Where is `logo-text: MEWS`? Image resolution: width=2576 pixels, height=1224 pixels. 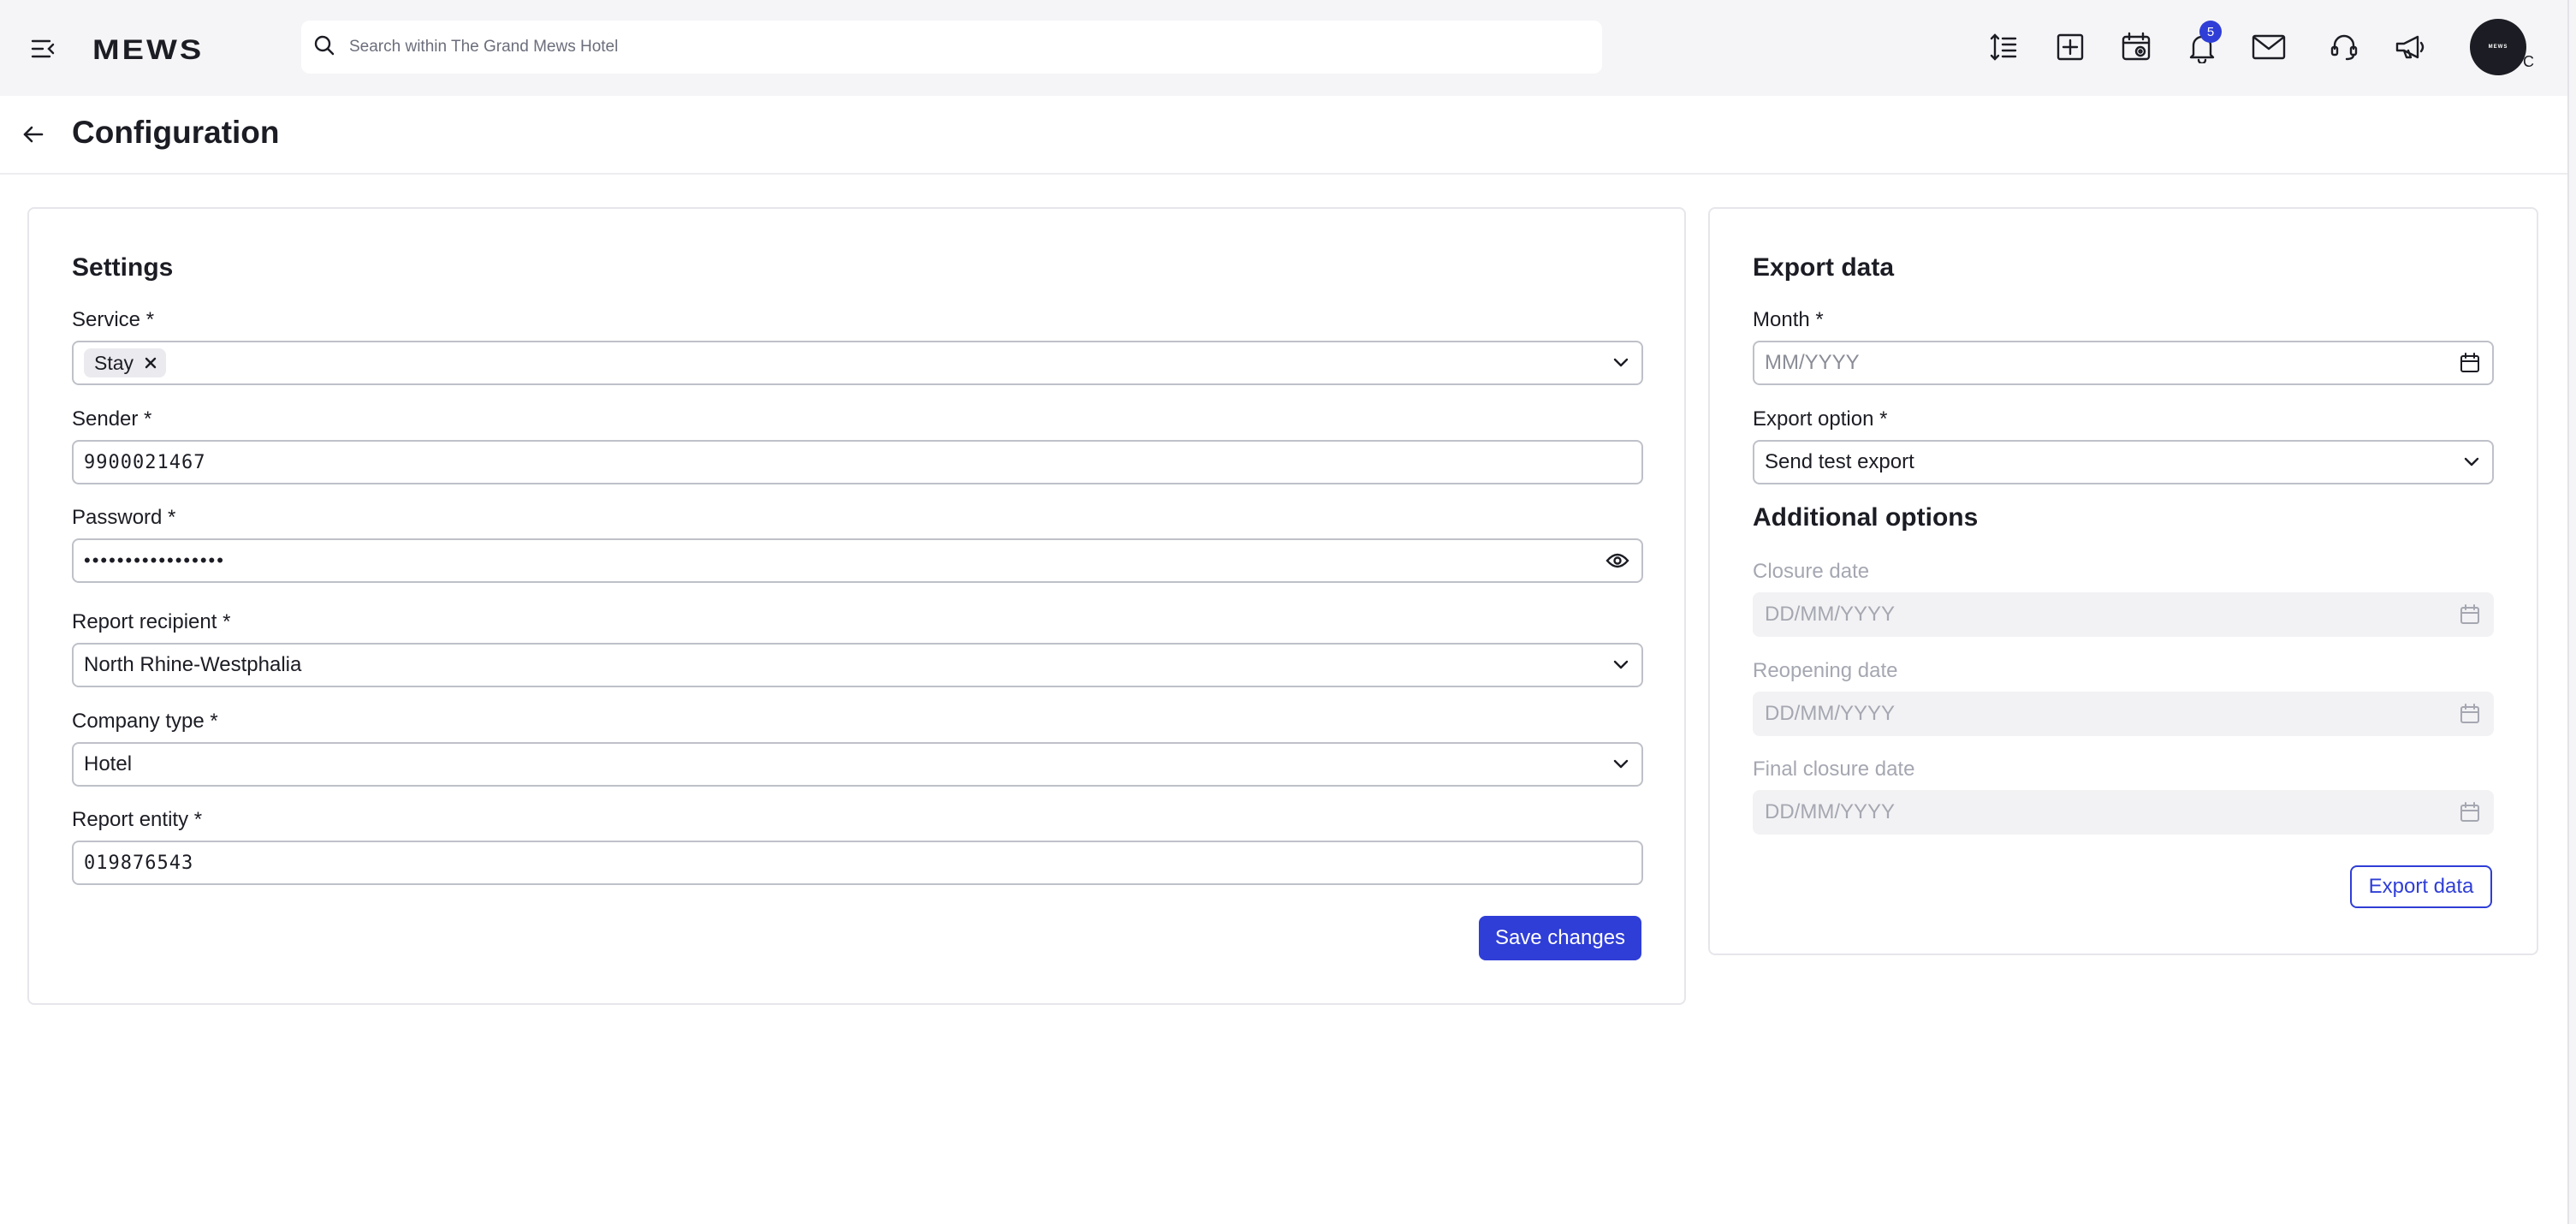
logo-text: MEWS is located at coordinates (148, 49).